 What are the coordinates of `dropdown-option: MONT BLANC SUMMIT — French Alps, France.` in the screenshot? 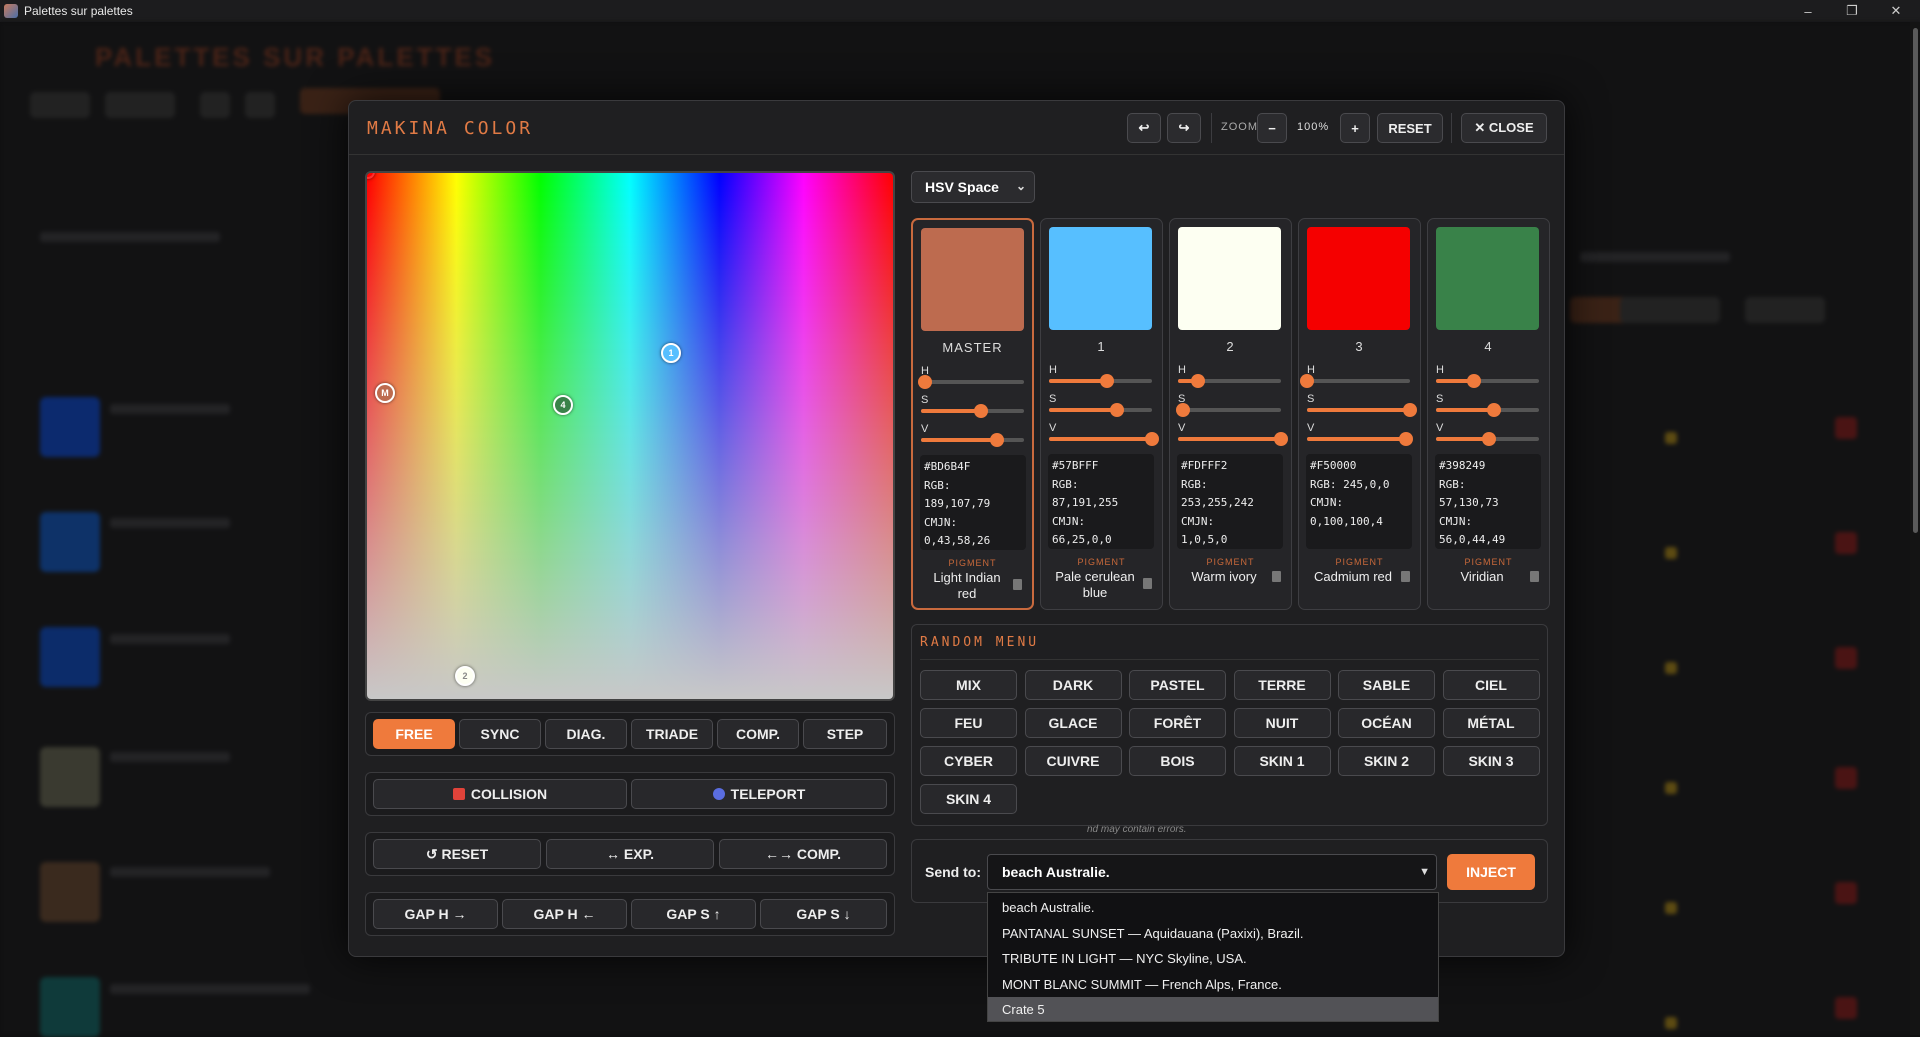 It's located at (1213, 984).